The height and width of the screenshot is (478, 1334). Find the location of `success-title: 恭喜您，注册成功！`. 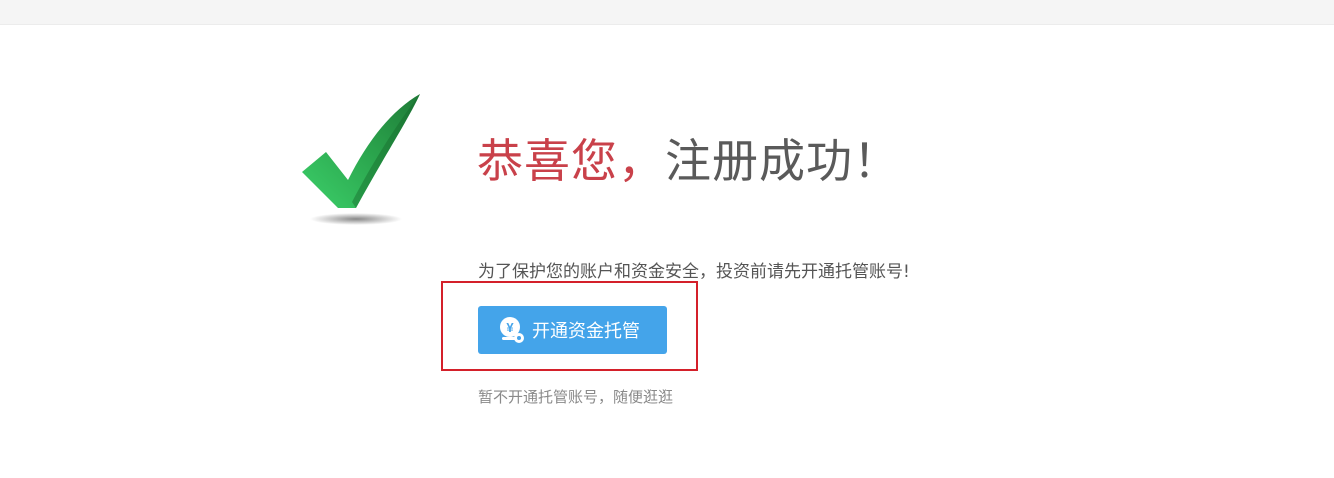

success-title: 恭喜您，注册成功！ is located at coordinates (688, 161).